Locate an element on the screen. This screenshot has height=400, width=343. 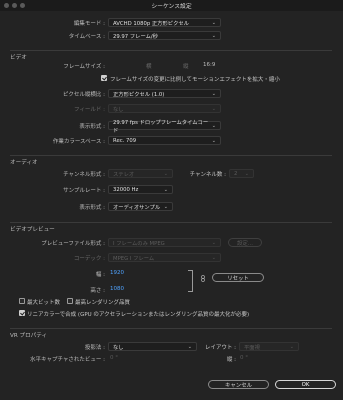
pixel-aspect-label: ピクセル縦横比 : is located at coordinates (83, 95).